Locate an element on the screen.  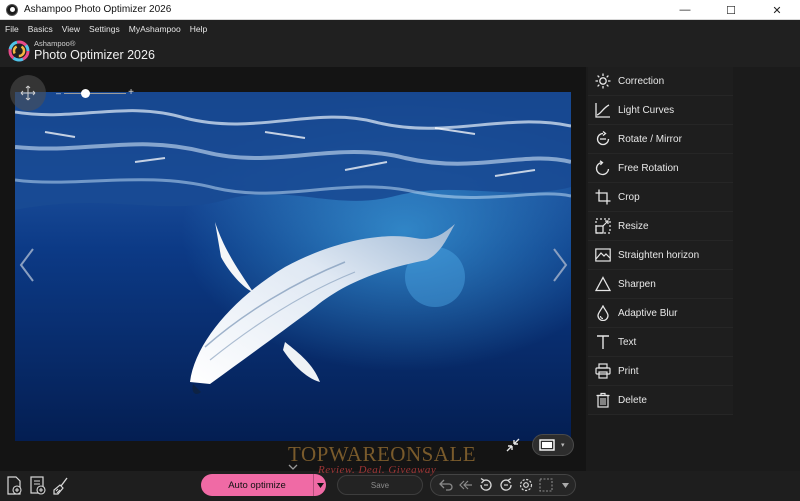
window-controls: — ☐ ✕ is located at coordinates (731, 10).